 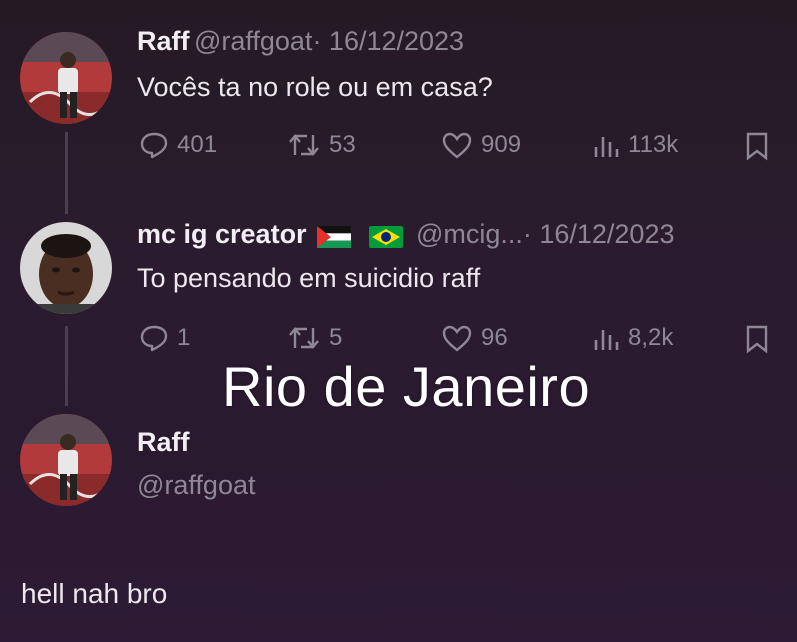 What do you see at coordinates (222, 234) in the screenshot?
I see `tweet2-display-name: mc ig creator` at bounding box center [222, 234].